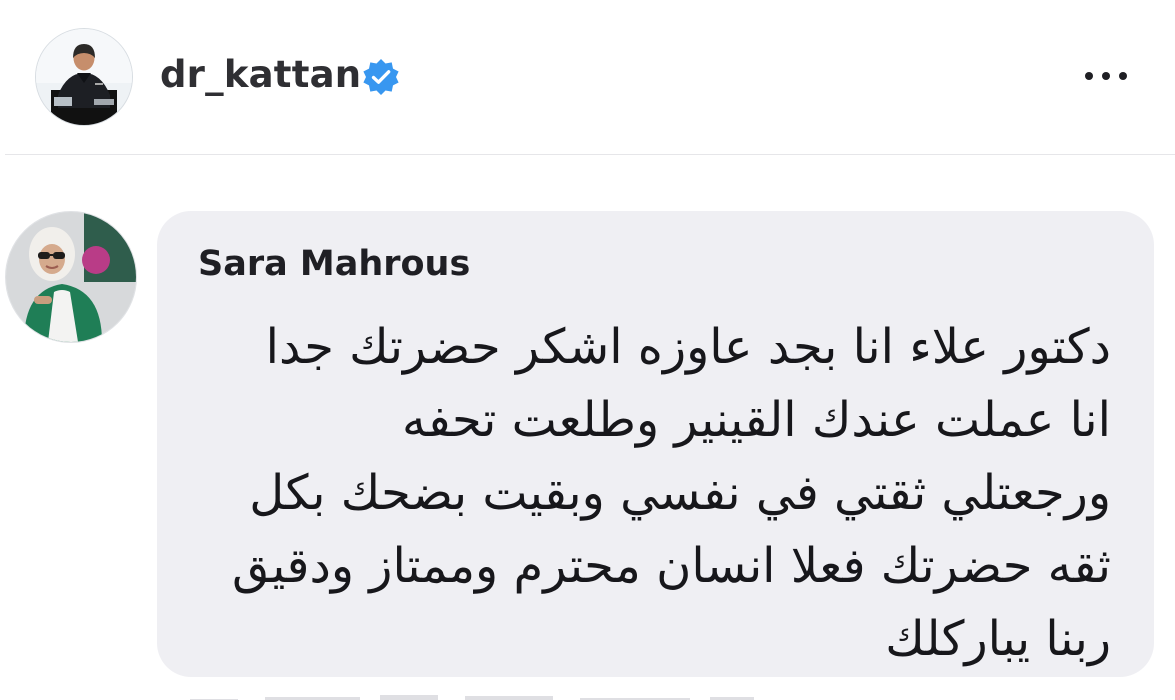 The image size is (1175, 700). I want to click on comment-line: ربنا يباركلك, so click(998, 639).